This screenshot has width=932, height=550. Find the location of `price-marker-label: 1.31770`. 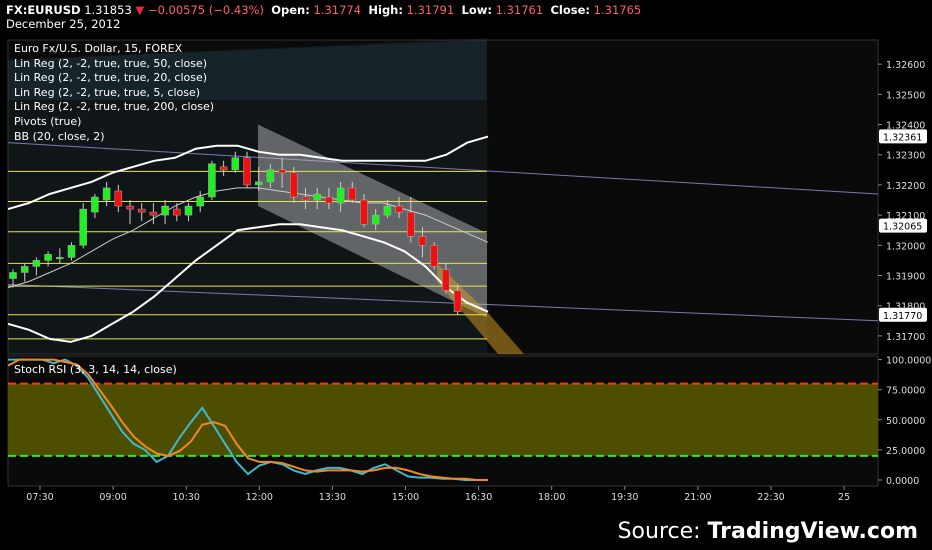

price-marker-label: 1.31770 is located at coordinates (902, 316).